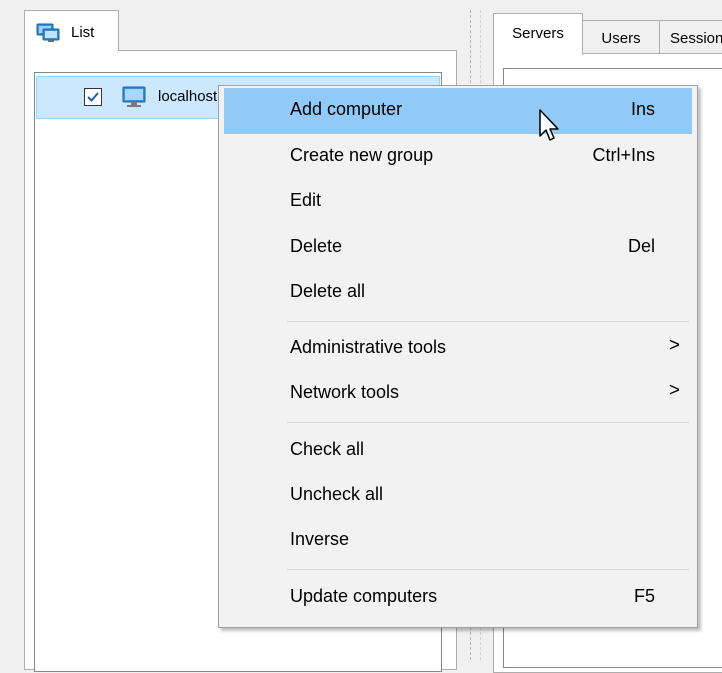  What do you see at coordinates (327, 449) in the screenshot?
I see `menu-item-label: Check all` at bounding box center [327, 449].